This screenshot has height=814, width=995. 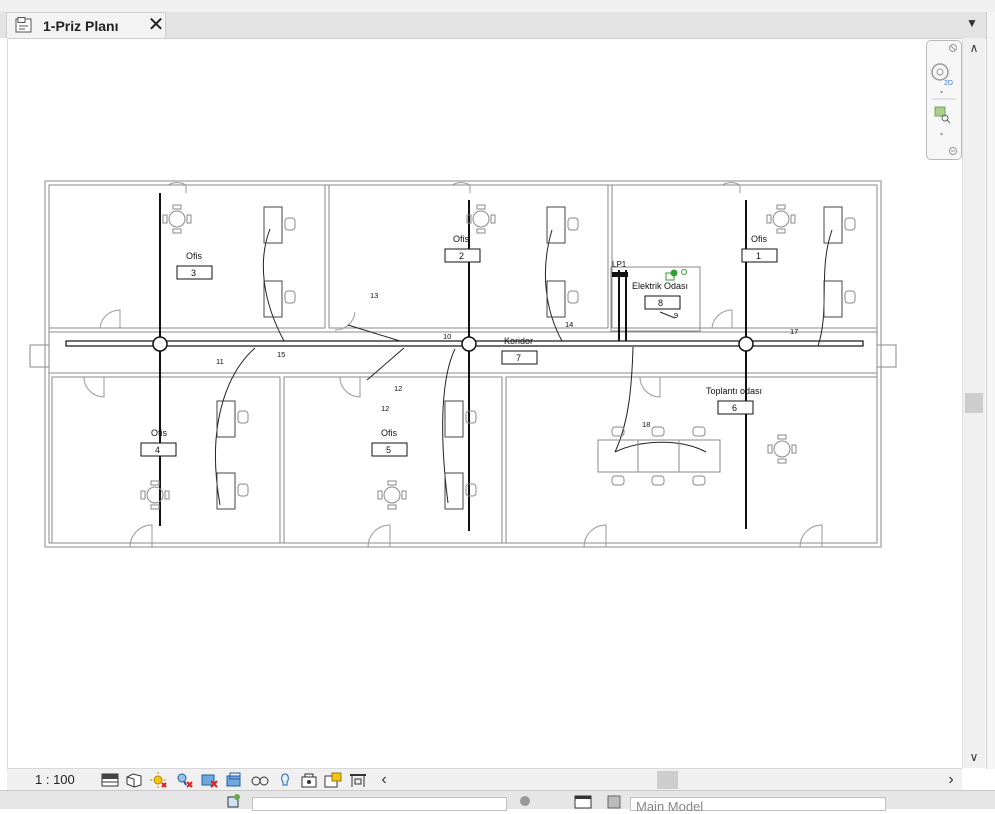 I want to click on collapse-icon, so click(x=953, y=151).